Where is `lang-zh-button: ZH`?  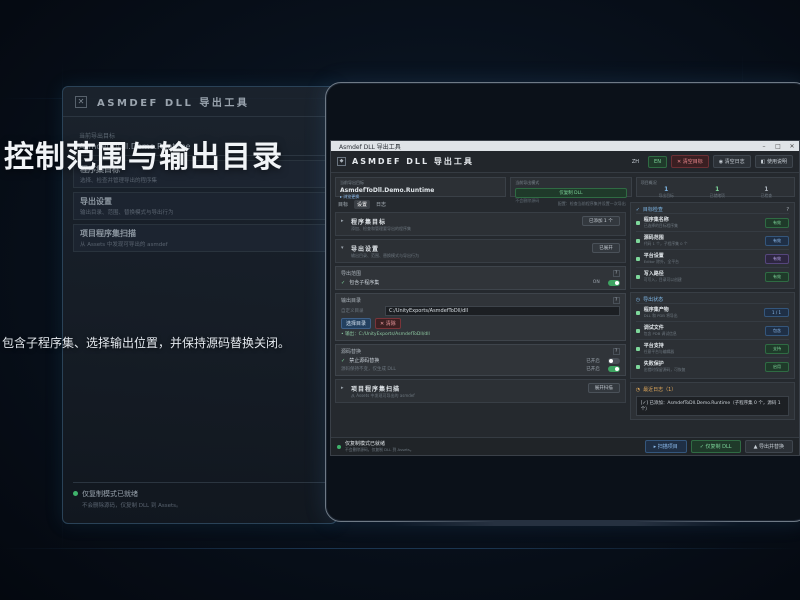
lang-zh-button: ZH is located at coordinates (635, 162).